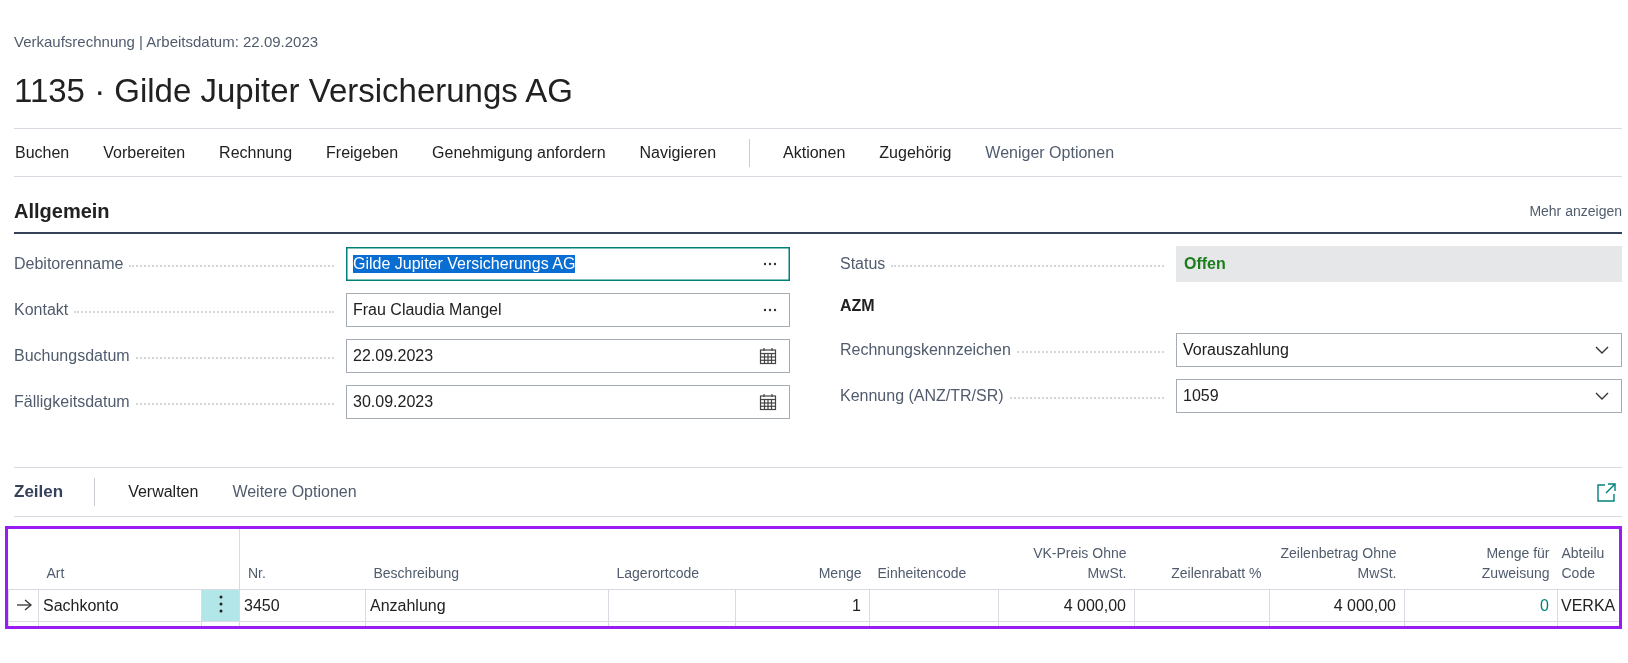 Image resolution: width=1628 pixels, height=663 pixels. Describe the element at coordinates (42, 152) in the screenshot. I see `action-menu-button: Buchen` at that location.